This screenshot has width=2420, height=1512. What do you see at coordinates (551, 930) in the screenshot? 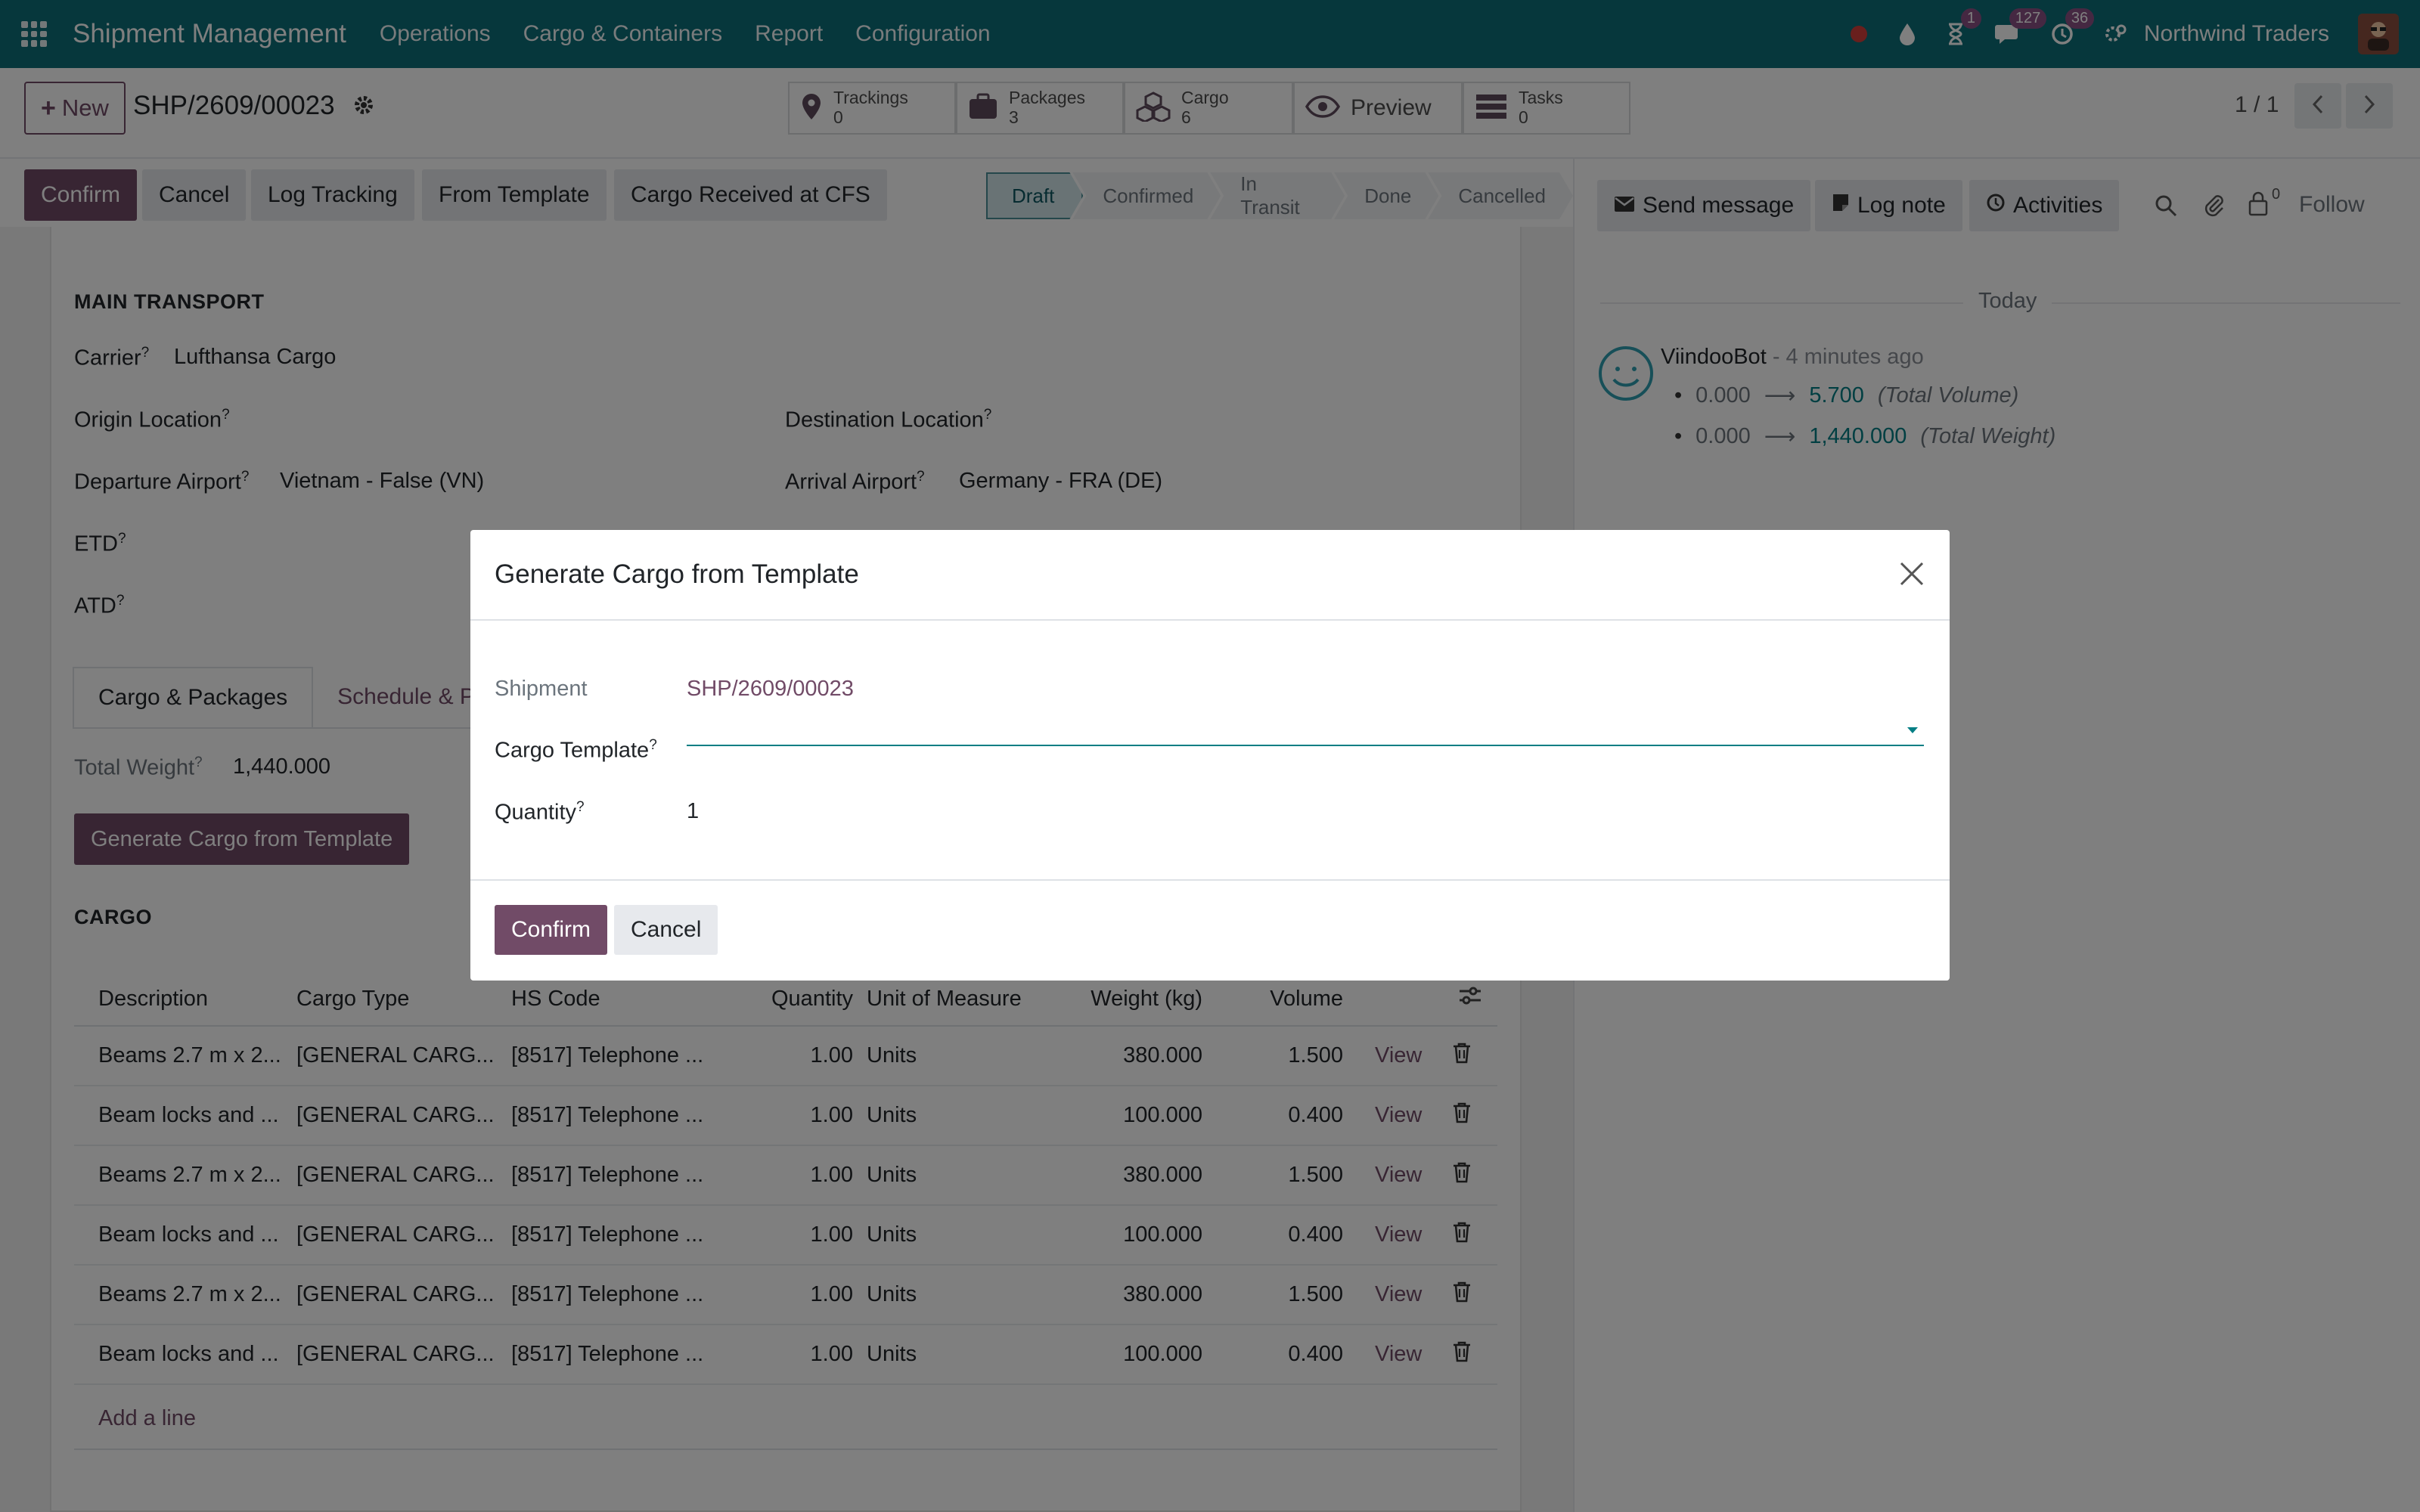
I see `dialog-confirm-button: Confirm` at bounding box center [551, 930].